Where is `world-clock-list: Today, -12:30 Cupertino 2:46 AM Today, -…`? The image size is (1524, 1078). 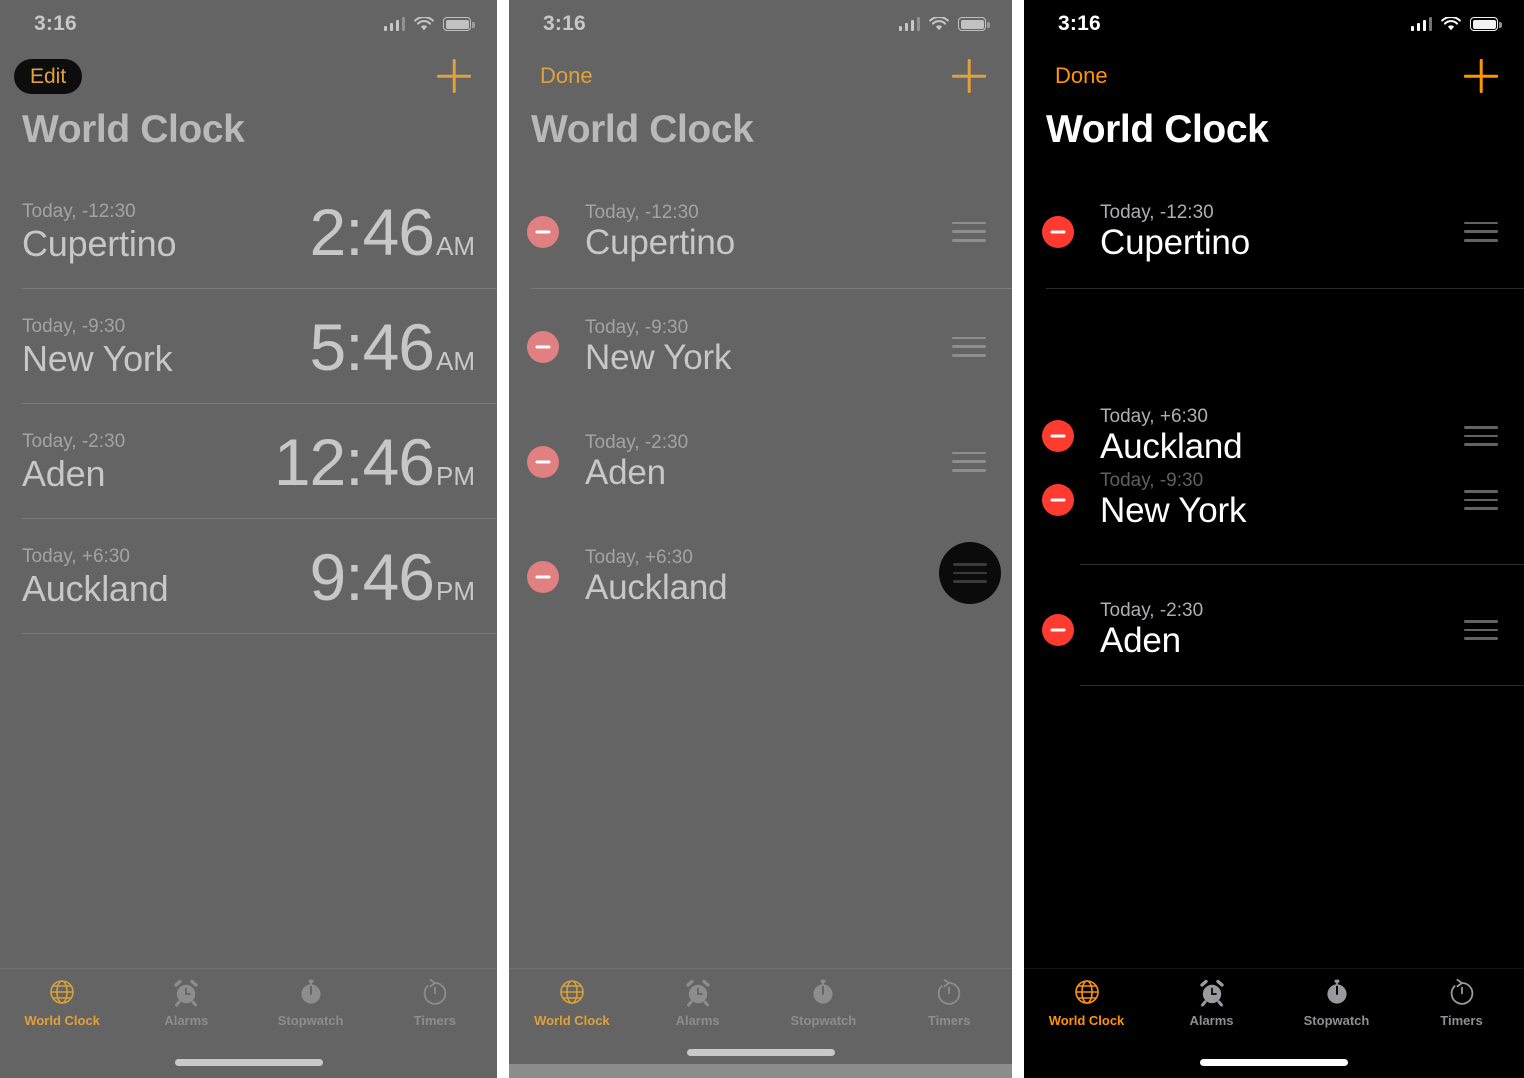 world-clock-list: Today, -12:30 Cupertino 2:46 AM Today, -… is located at coordinates (248, 404).